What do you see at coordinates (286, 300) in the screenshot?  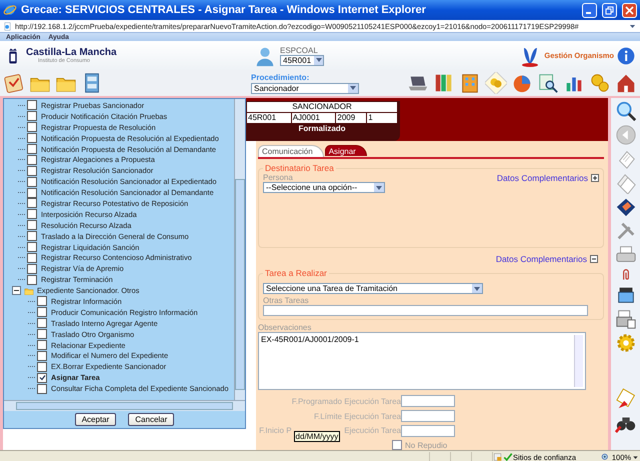 I see `field-label: Otras Tareas` at bounding box center [286, 300].